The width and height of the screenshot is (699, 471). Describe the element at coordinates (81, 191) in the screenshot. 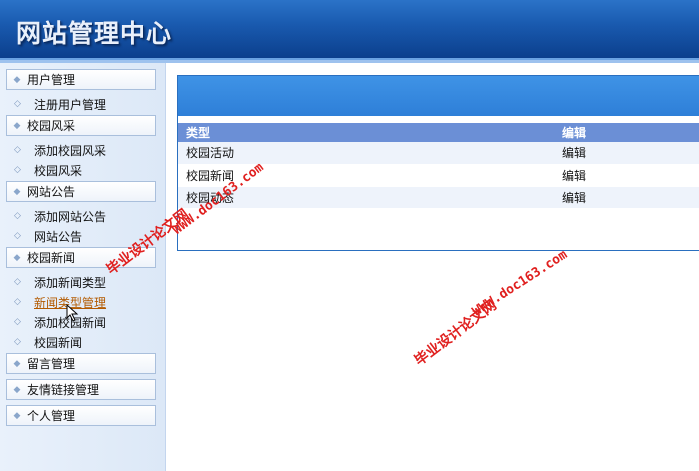

I see `menu-group-announcements: ◆ 网站公告` at that location.